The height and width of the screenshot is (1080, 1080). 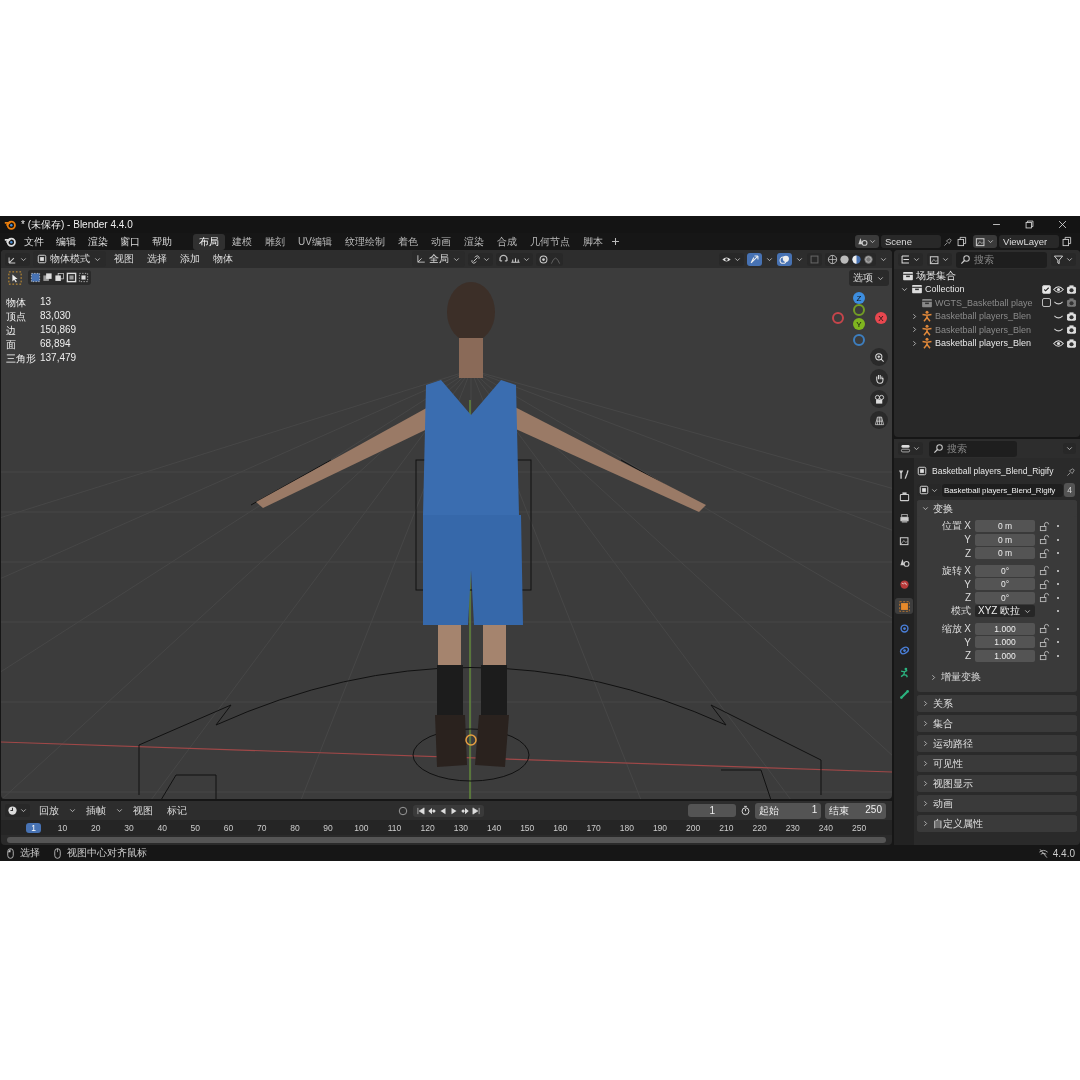 I want to click on end-frame-field: 结束 250, so click(x=855, y=810).